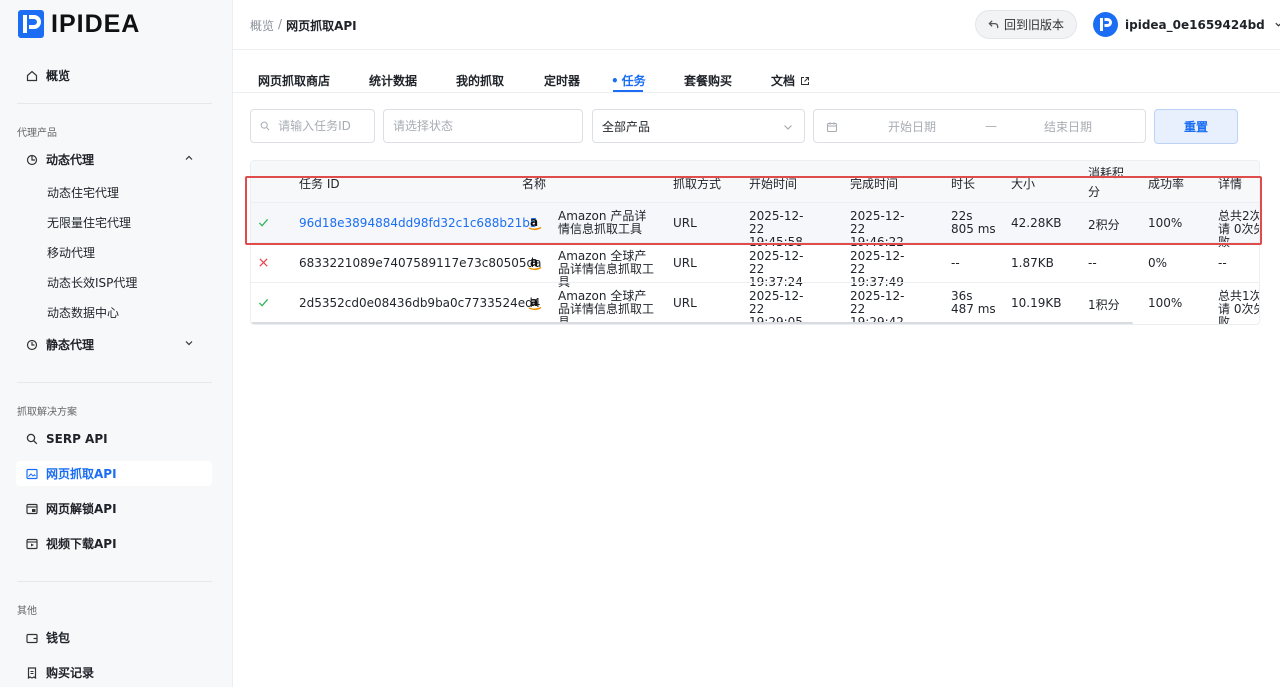 This screenshot has height=687, width=1280. I want to click on refresh-globe-icon, so click(32, 160).